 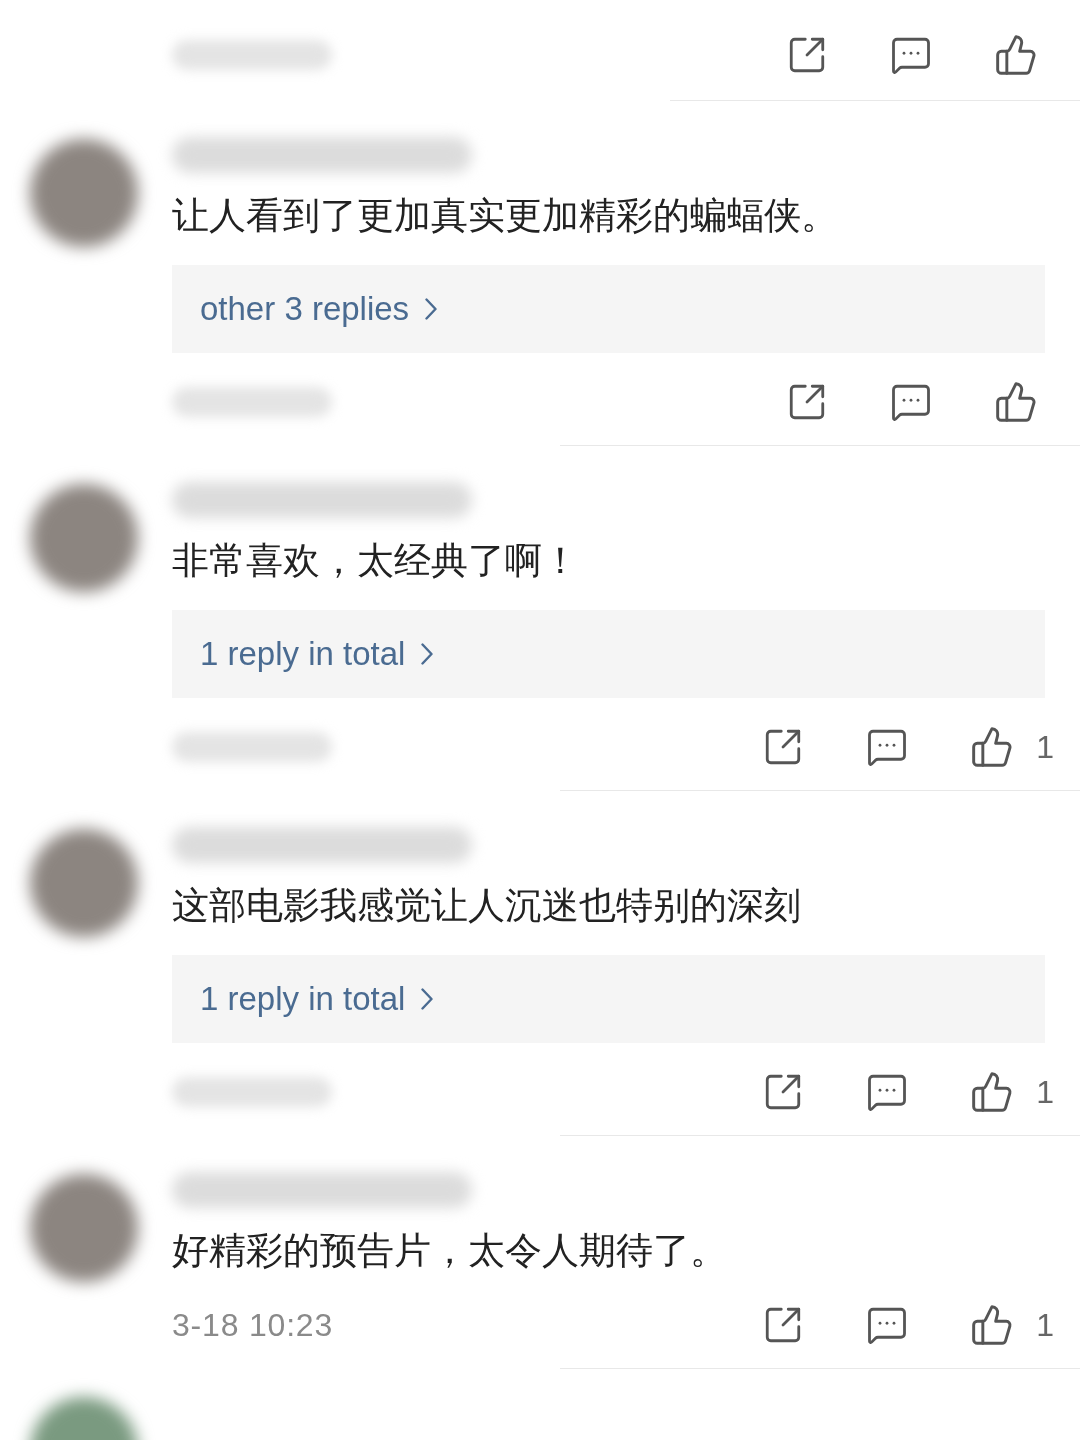 What do you see at coordinates (608, 309) in the screenshot?
I see `replies-link: other 3 replies` at bounding box center [608, 309].